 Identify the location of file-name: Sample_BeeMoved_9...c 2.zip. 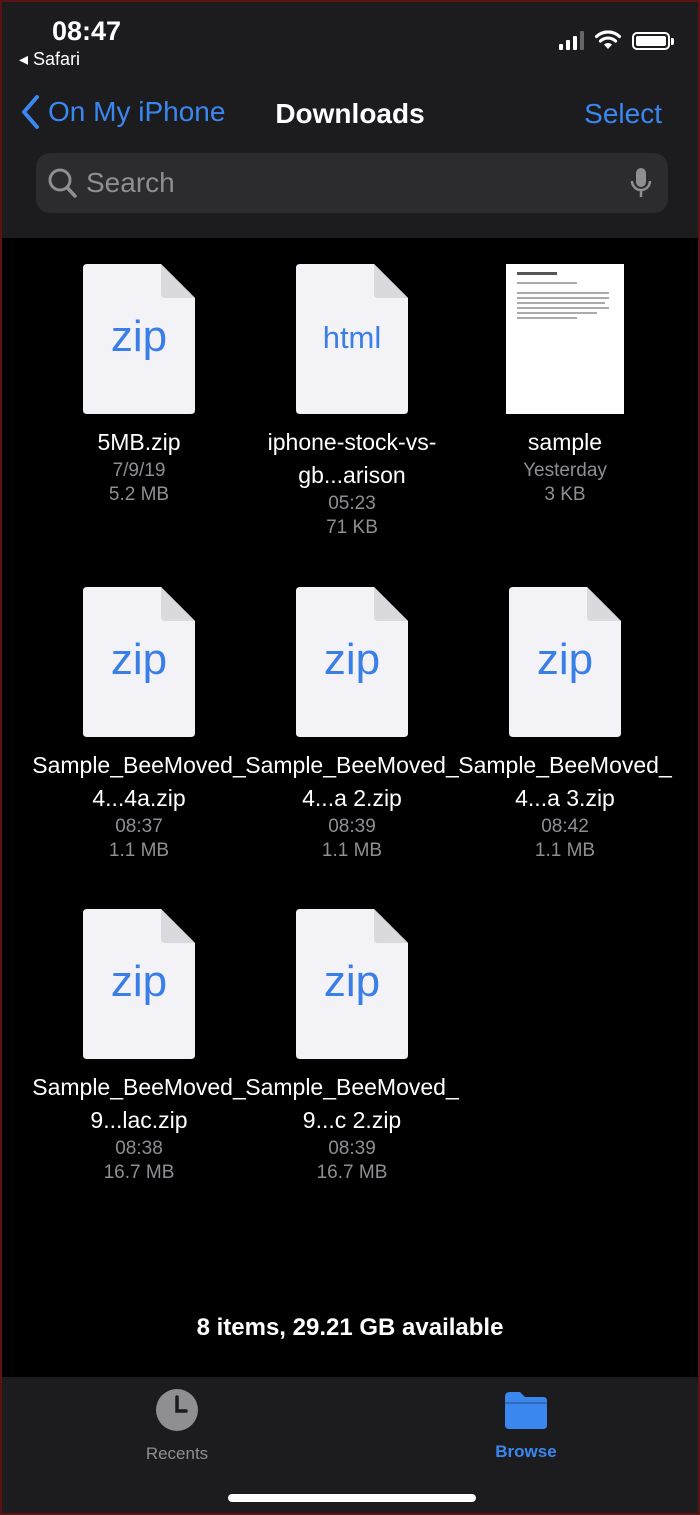
(352, 1103).